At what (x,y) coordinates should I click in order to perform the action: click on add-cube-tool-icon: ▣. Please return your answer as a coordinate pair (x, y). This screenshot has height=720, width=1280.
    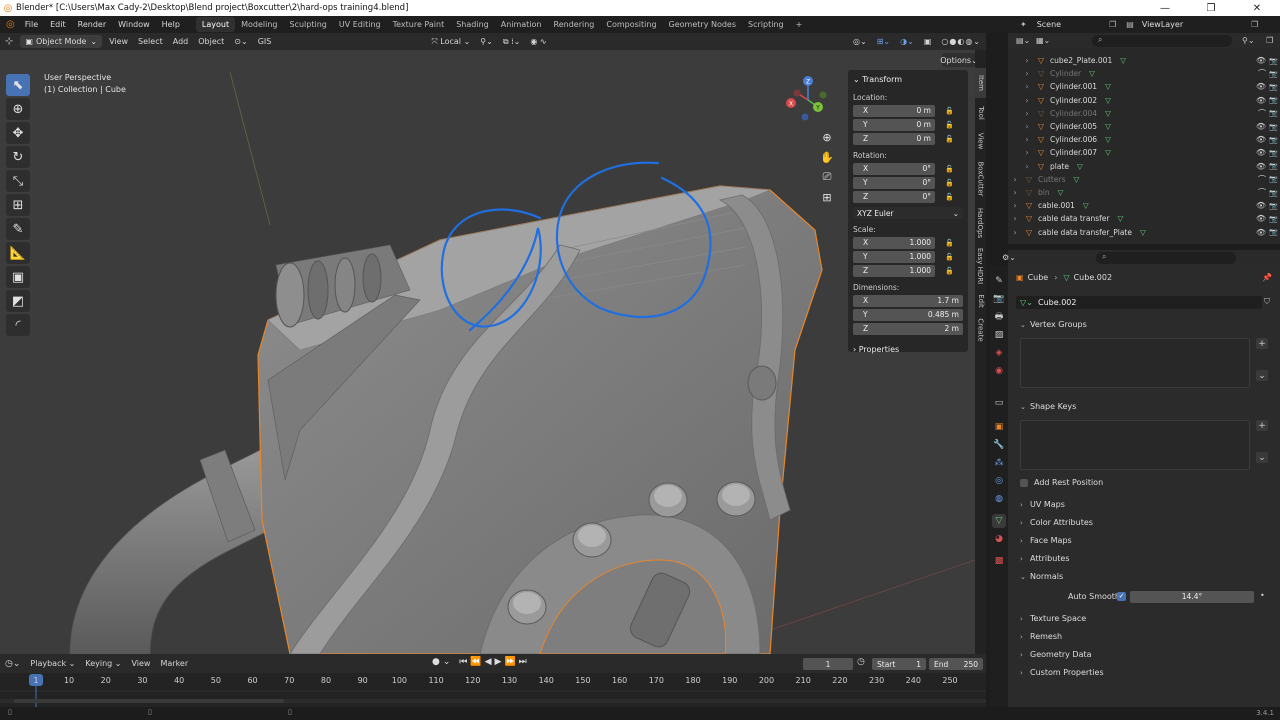
    Looking at the image, I should click on (18, 277).